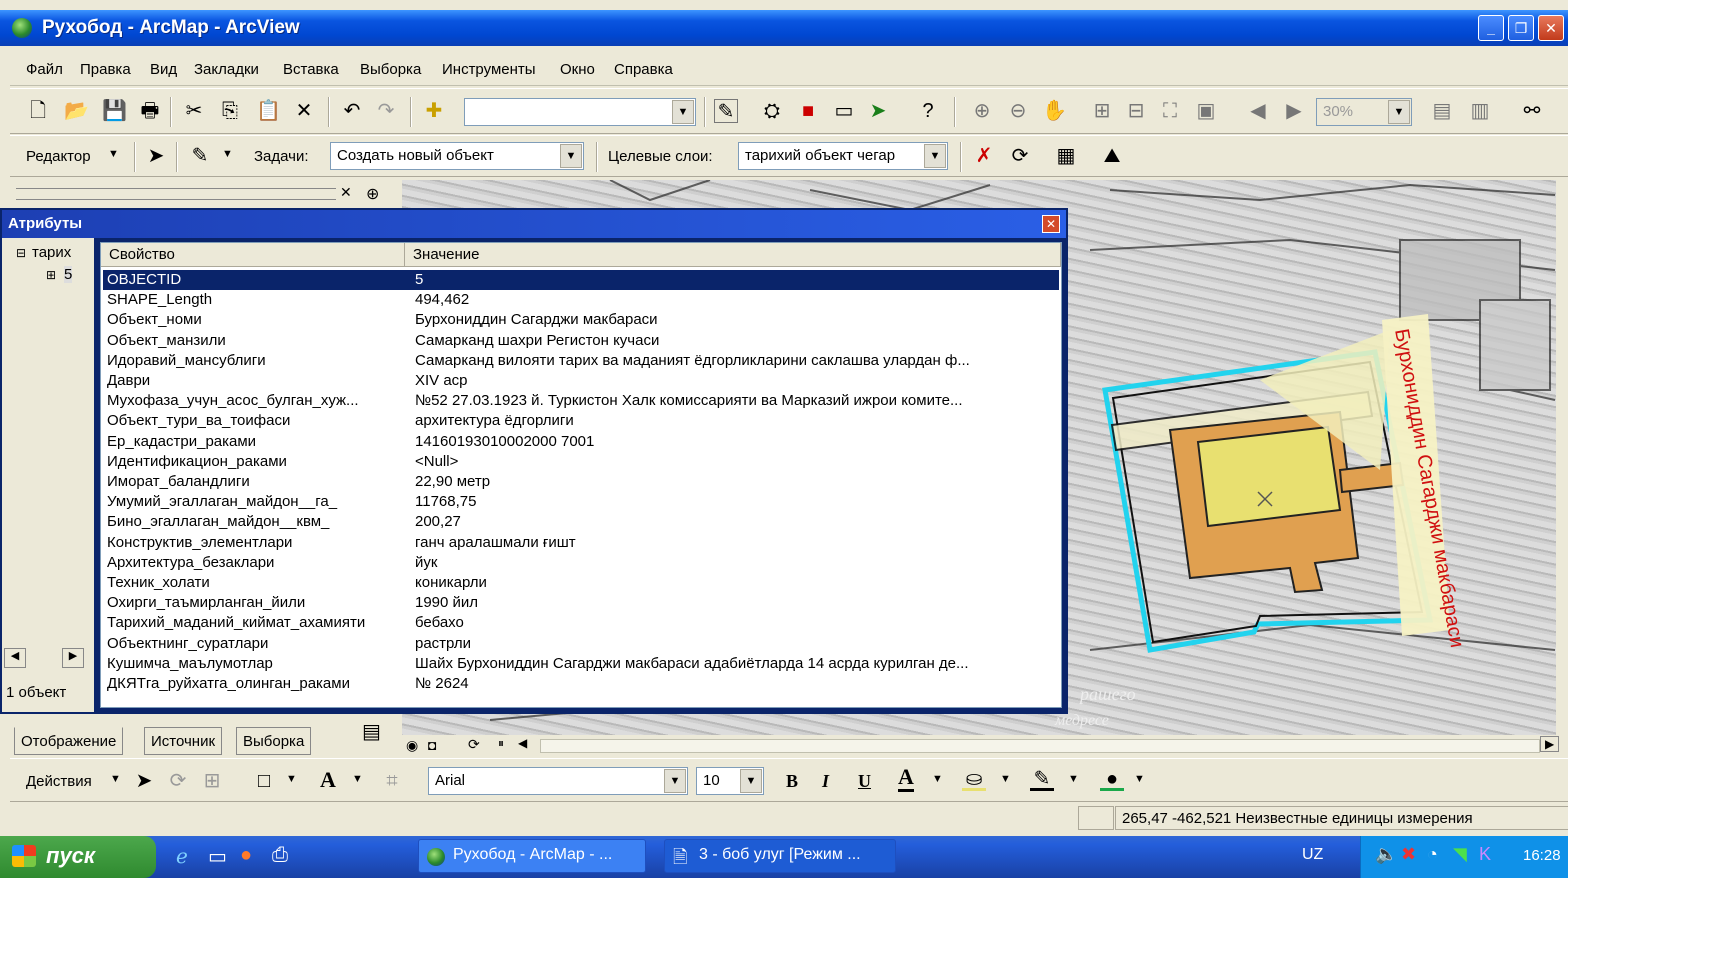  What do you see at coordinates (194, 111) in the screenshot?
I see `cut-icon: ✂` at bounding box center [194, 111].